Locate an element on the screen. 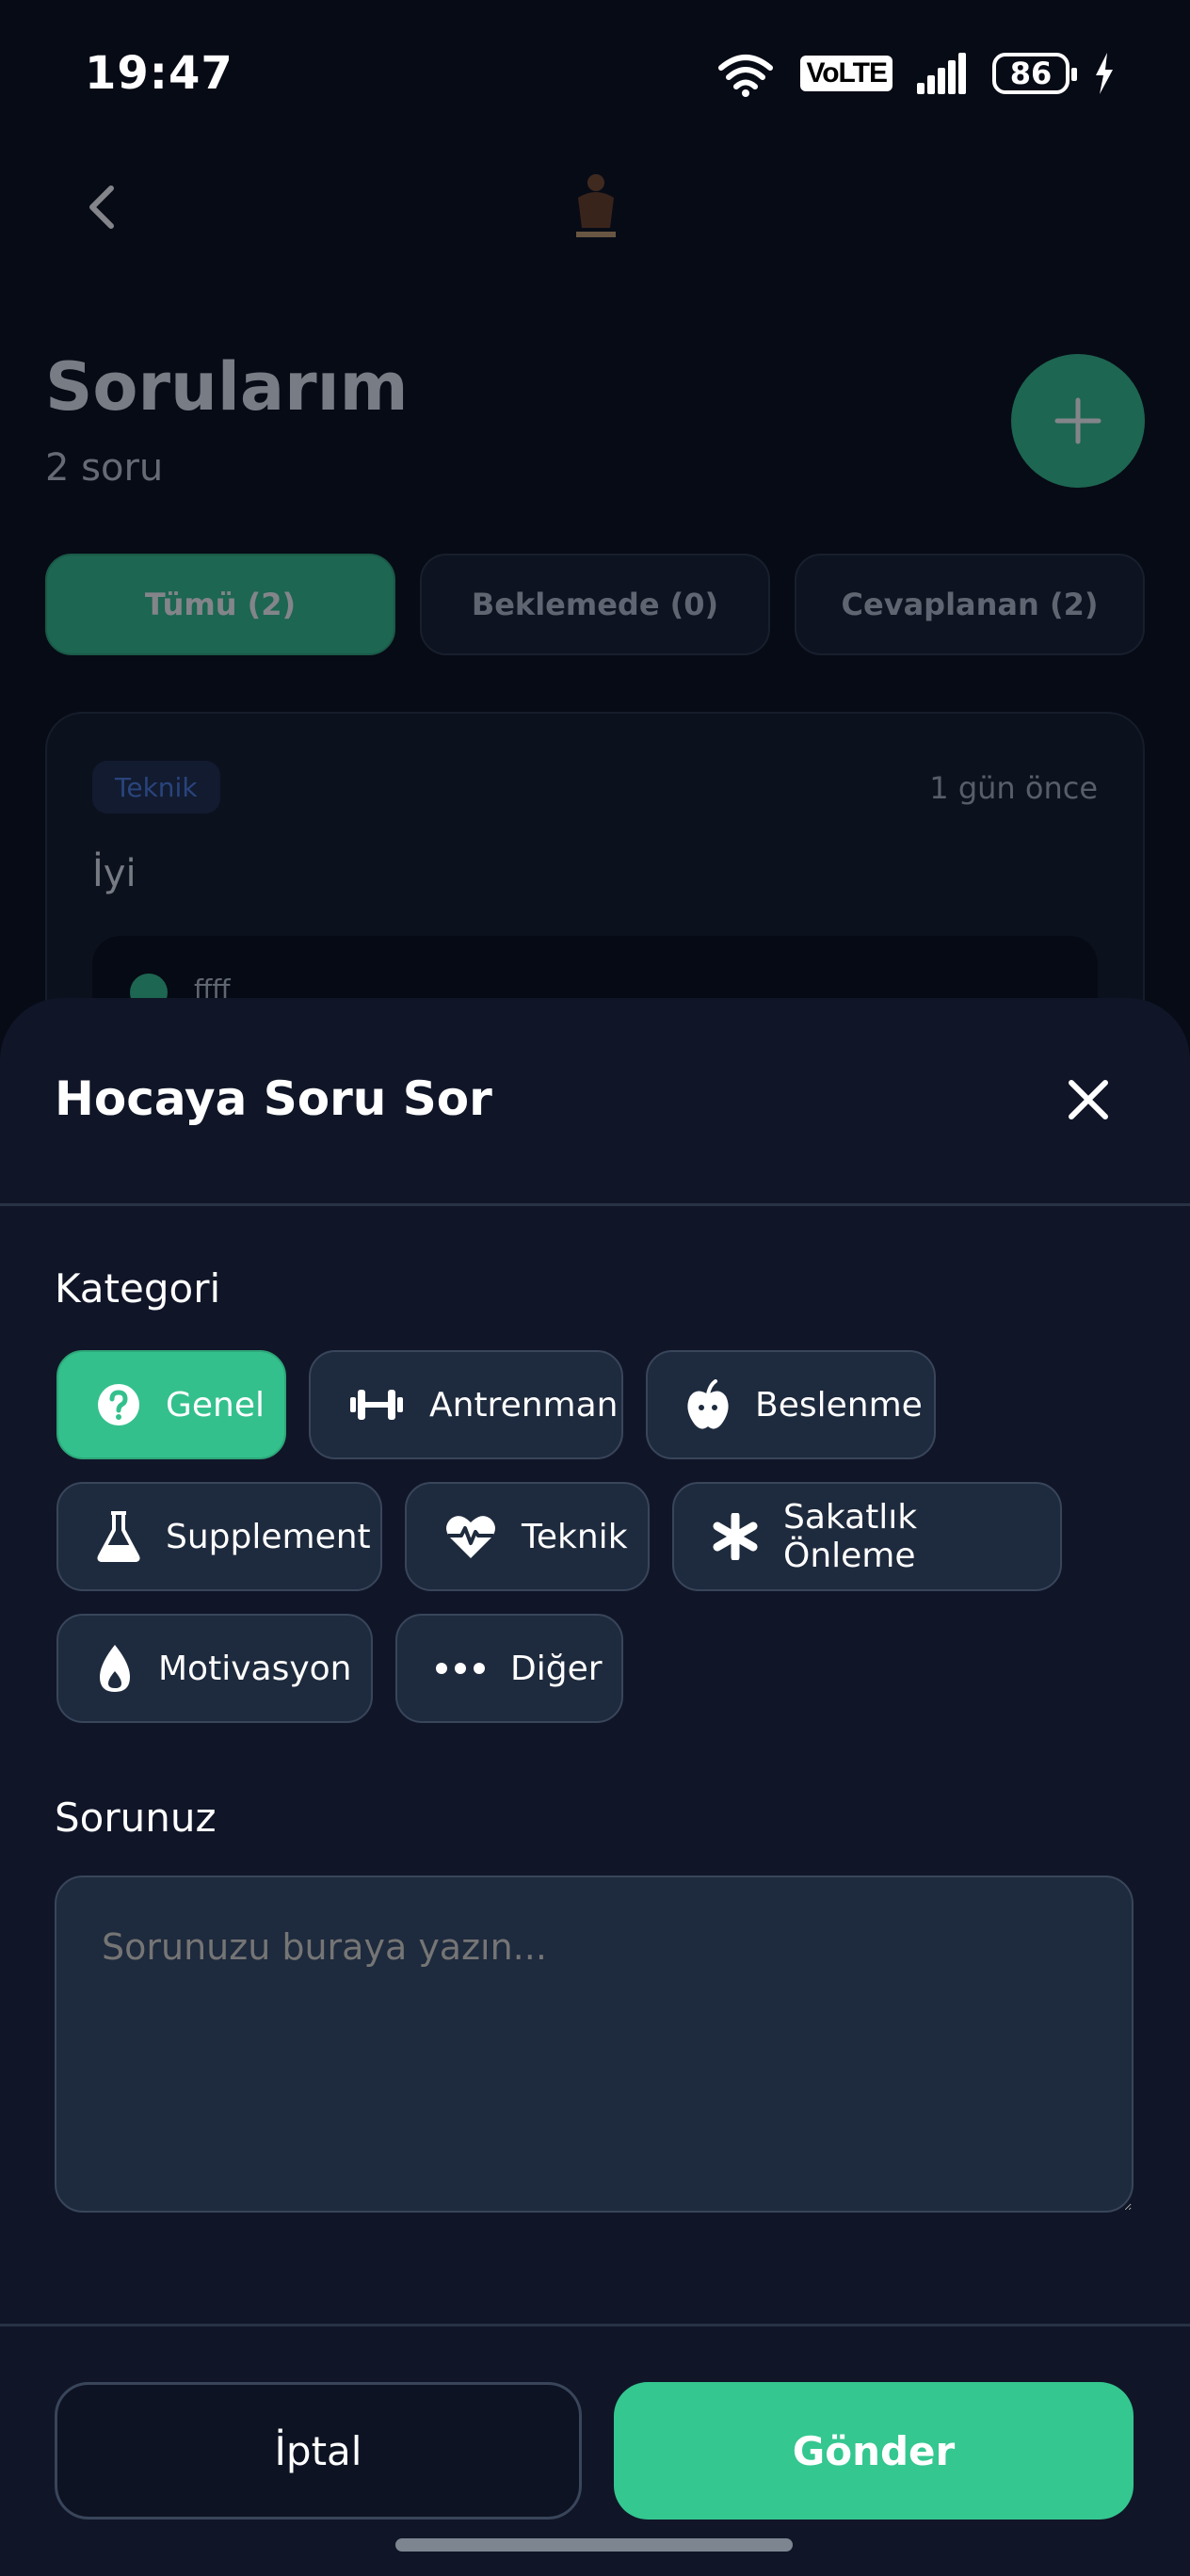 This screenshot has height=2576, width=1190. chip-label: Sakatlık Önleme is located at coordinates (850, 1536).